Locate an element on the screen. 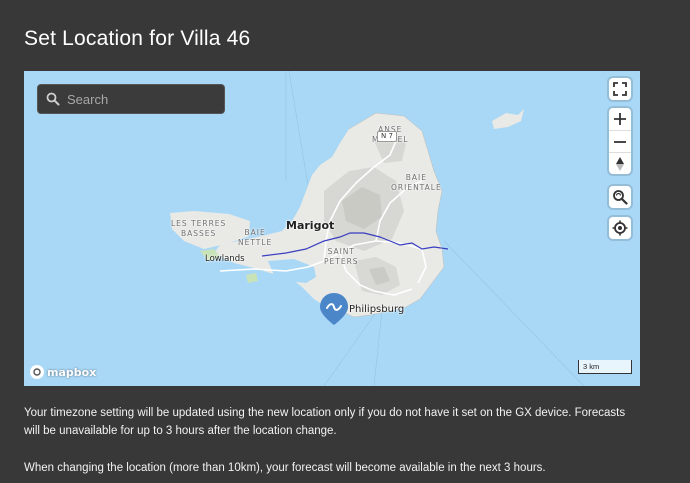 The width and height of the screenshot is (690, 483). compass-button is located at coordinates (620, 163).